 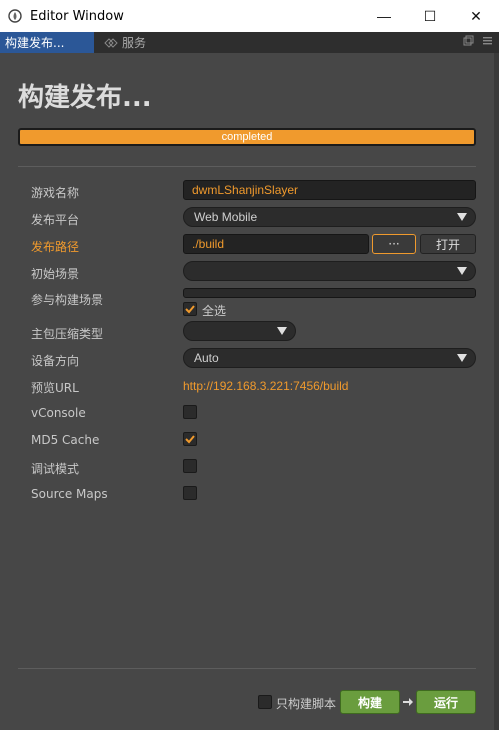 I want to click on close-icon: ✕, so click(x=476, y=15).